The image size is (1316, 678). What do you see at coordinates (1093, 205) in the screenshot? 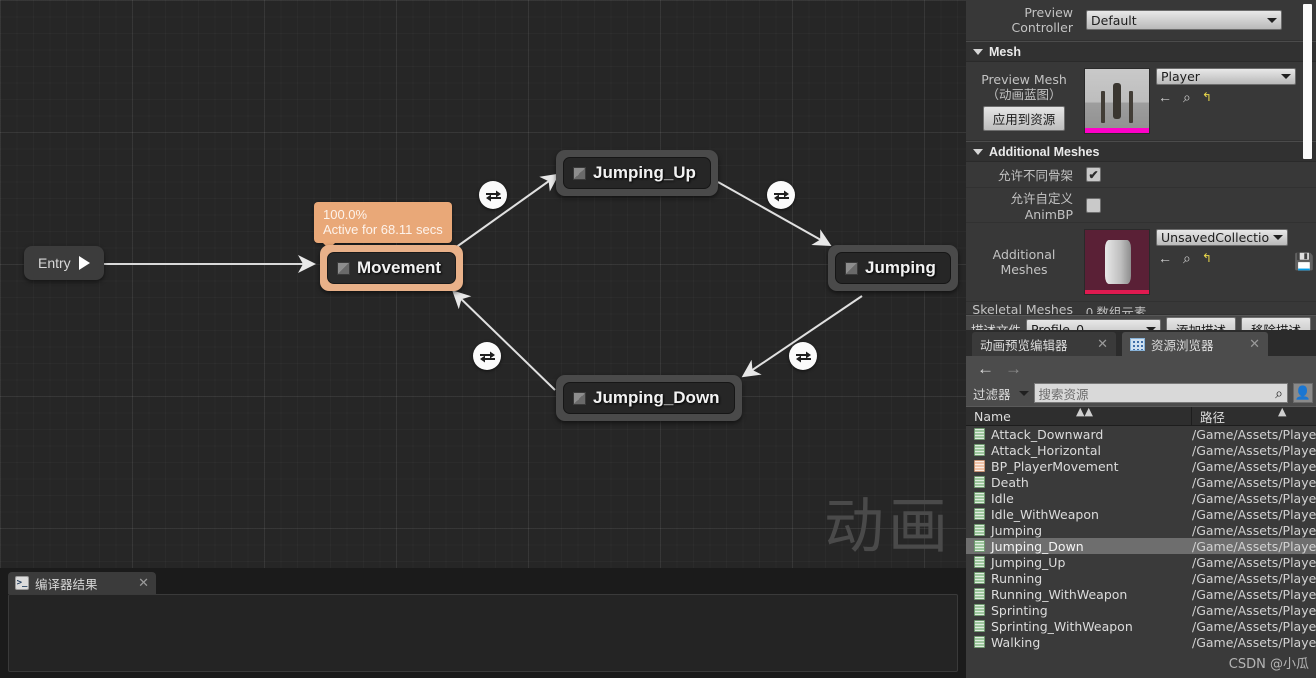
I see `allow-custom-animbp-checkbox` at bounding box center [1093, 205].